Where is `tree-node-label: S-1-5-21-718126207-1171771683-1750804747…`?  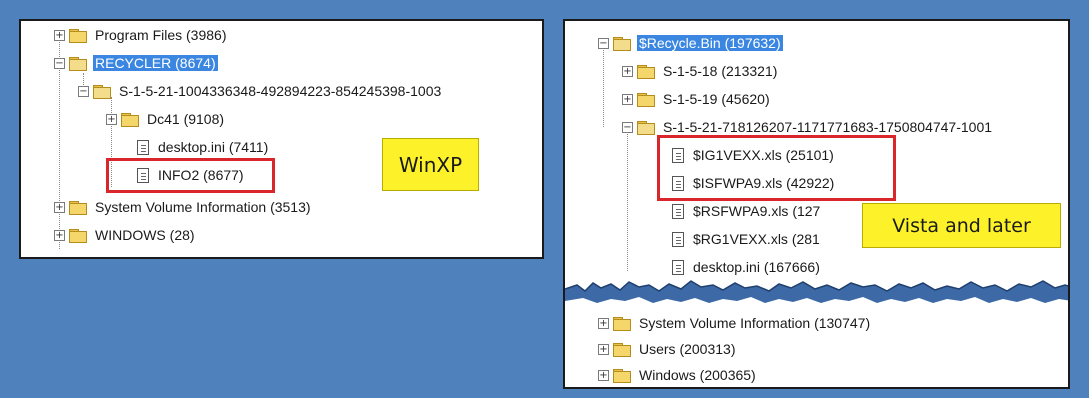
tree-node-label: S-1-5-21-718126207-1171771683-1750804747… is located at coordinates (828, 127).